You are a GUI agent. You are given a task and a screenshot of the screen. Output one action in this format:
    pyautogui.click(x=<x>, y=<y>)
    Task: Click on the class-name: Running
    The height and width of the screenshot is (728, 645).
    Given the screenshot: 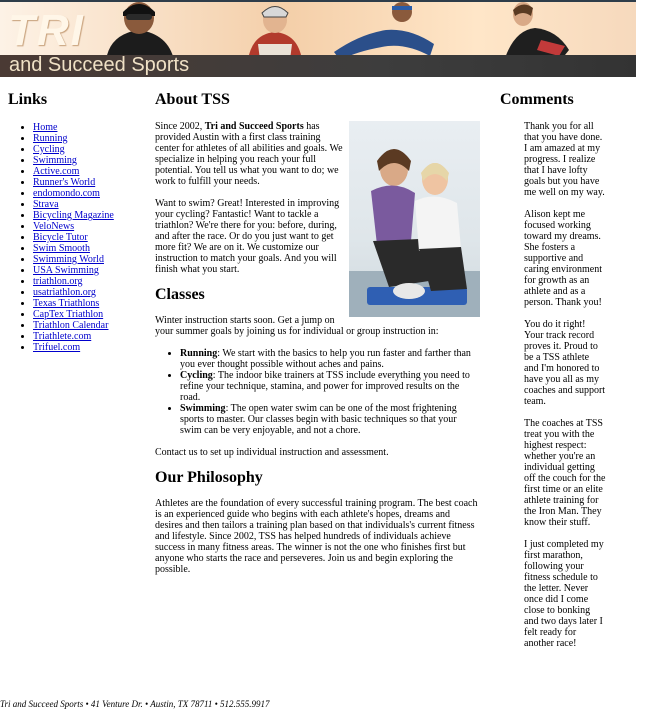 What is the action you would take?
    pyautogui.click(x=199, y=353)
    